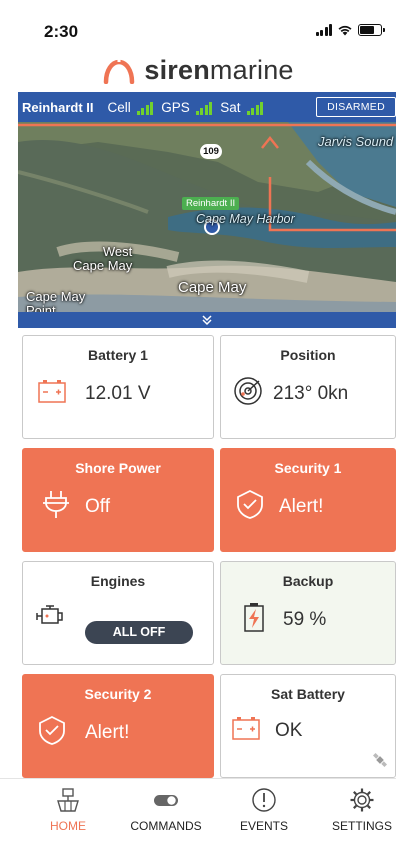  Describe the element at coordinates (61, 31) in the screenshot. I see `status-time: 2:30` at that location.